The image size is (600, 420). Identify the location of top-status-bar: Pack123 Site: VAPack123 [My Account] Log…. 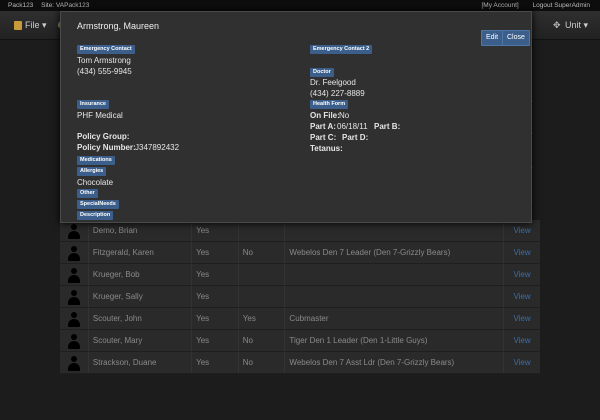
(300, 5).